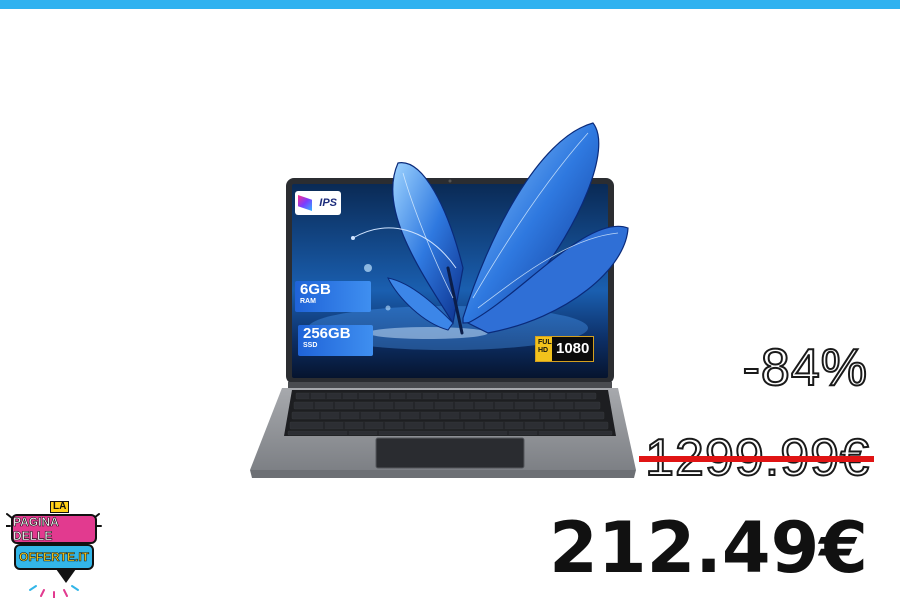 The height and width of the screenshot is (600, 900). Describe the element at coordinates (328, 203) in the screenshot. I see `ips-label: IPS` at that location.